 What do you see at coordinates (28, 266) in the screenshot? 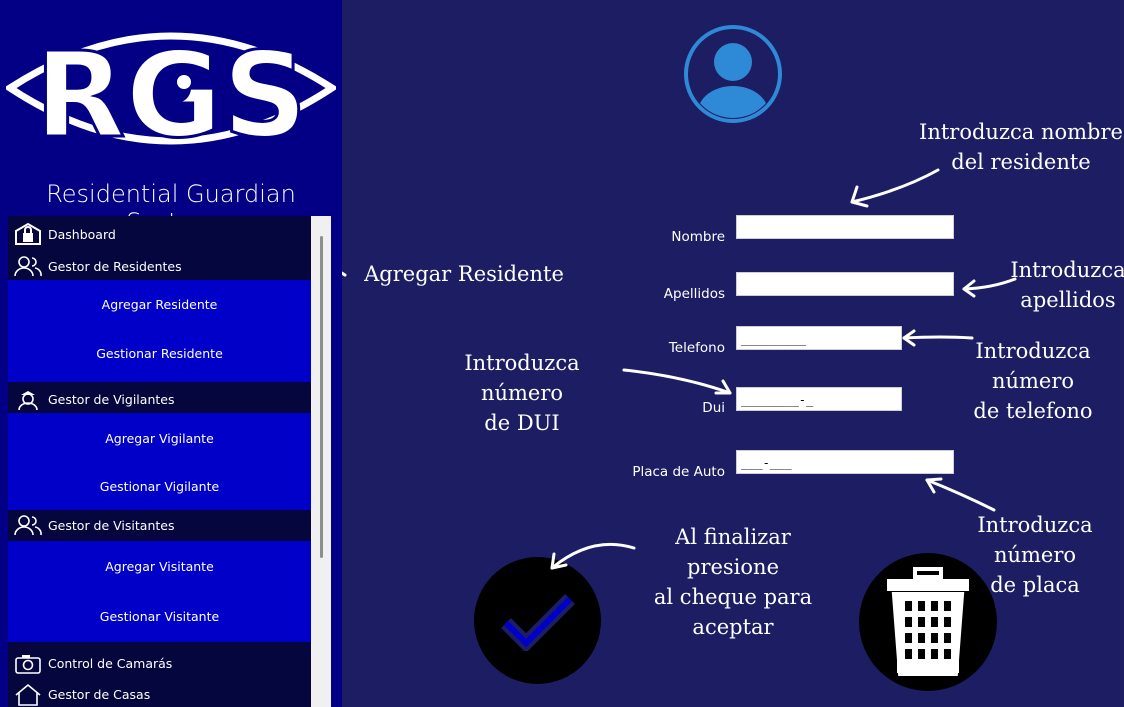
I see `users-icon` at bounding box center [28, 266].